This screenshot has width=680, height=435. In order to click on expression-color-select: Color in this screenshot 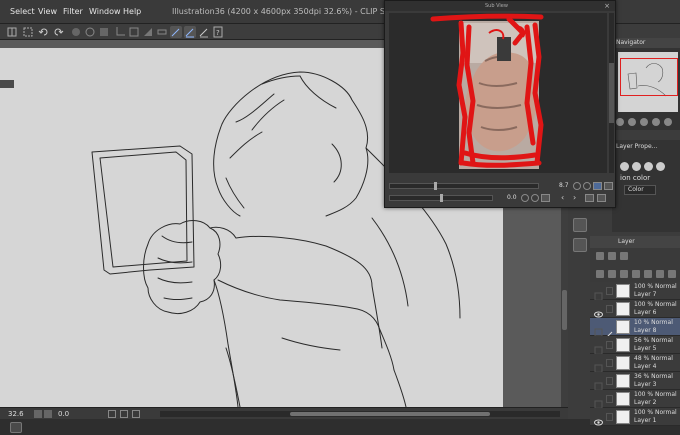, I will do `click(640, 190)`.